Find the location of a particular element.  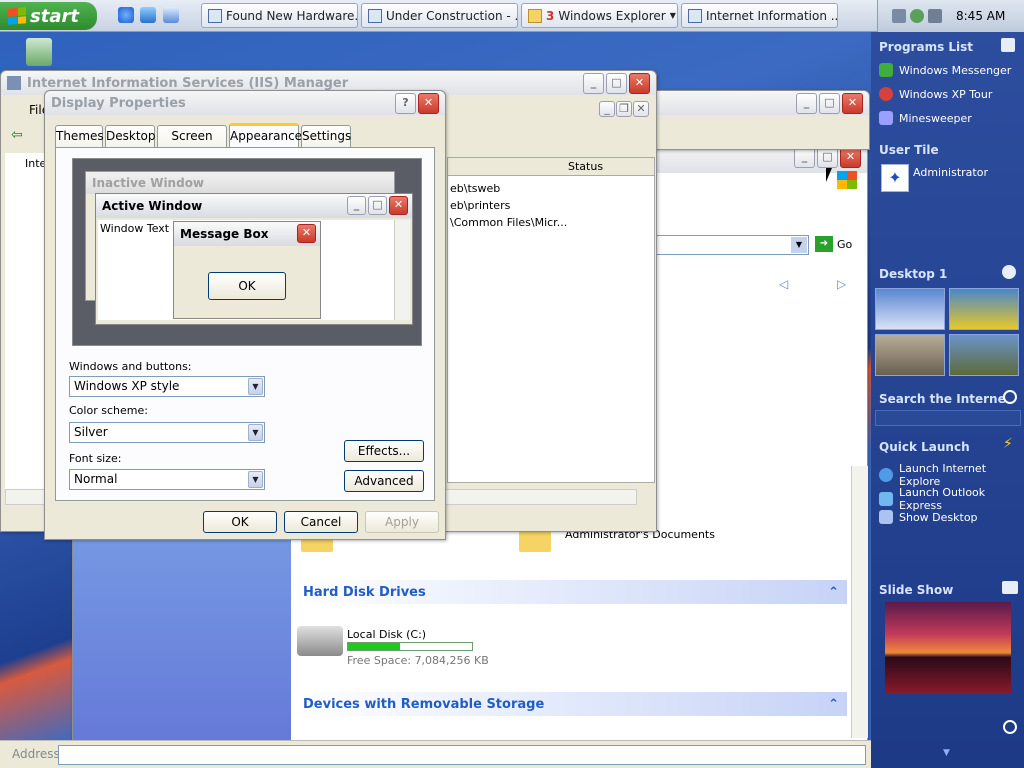

list-row: eb\printers is located at coordinates (551, 203).